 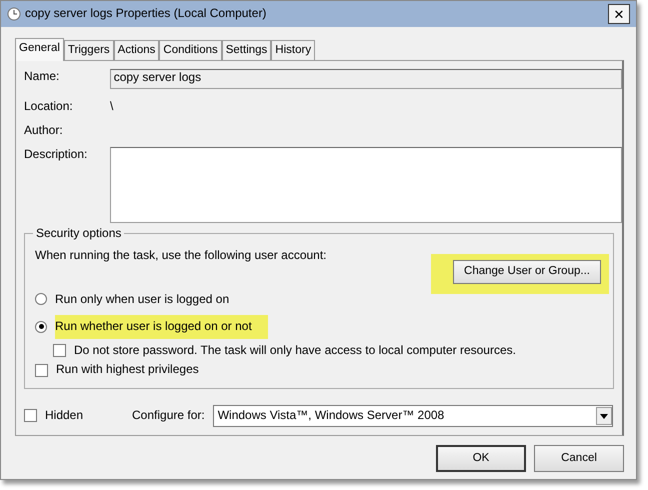 I want to click on field-label: Configure for:, so click(x=168, y=416).